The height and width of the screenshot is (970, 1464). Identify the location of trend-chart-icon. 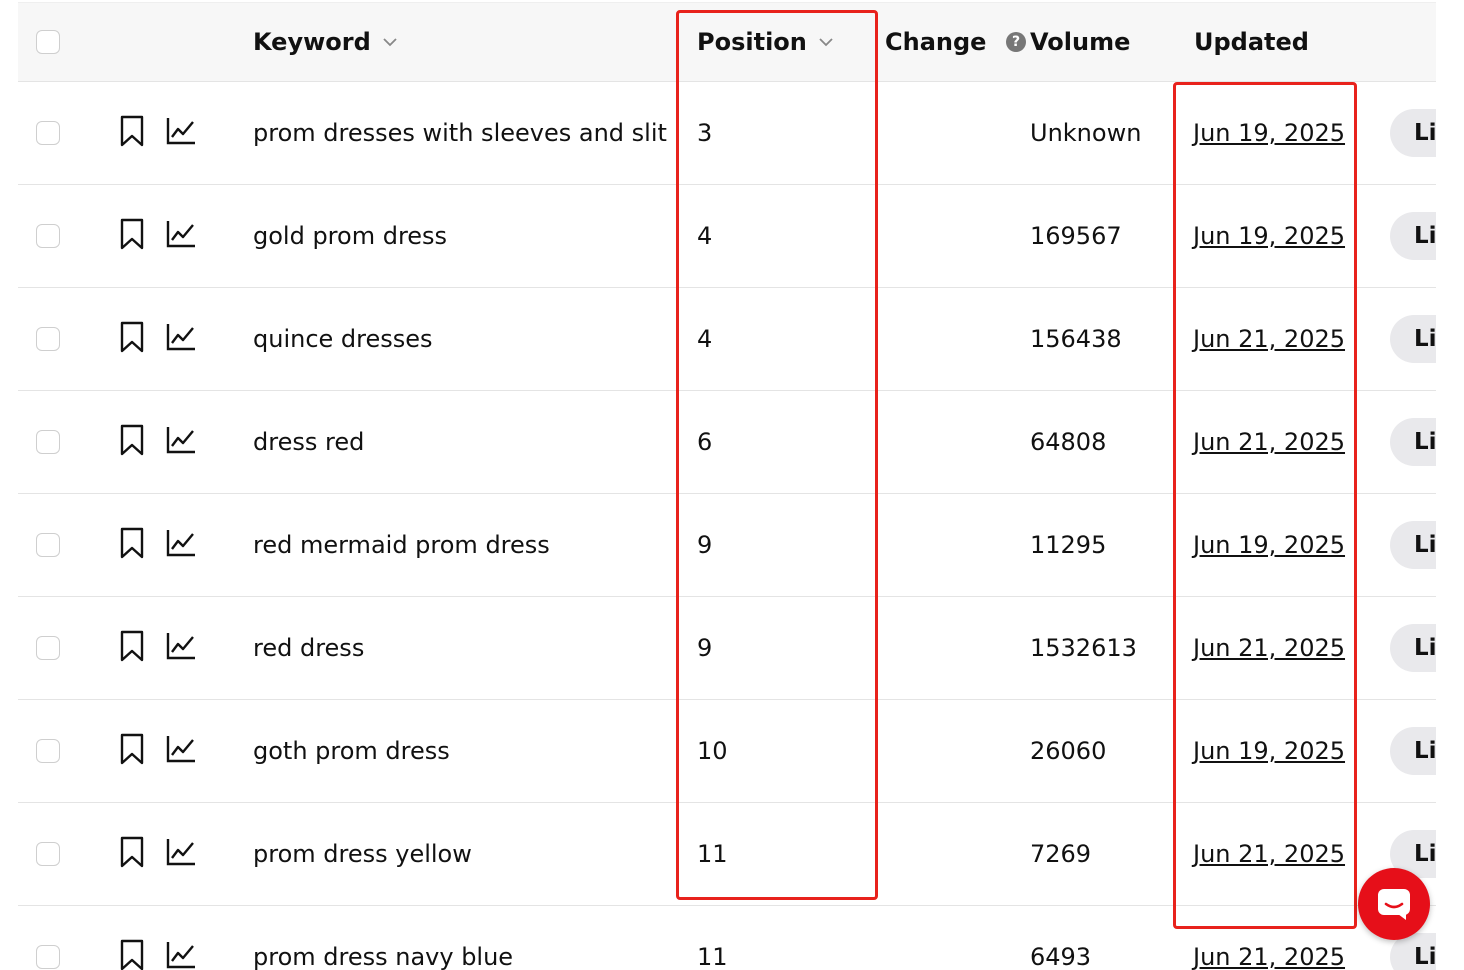
(181, 648).